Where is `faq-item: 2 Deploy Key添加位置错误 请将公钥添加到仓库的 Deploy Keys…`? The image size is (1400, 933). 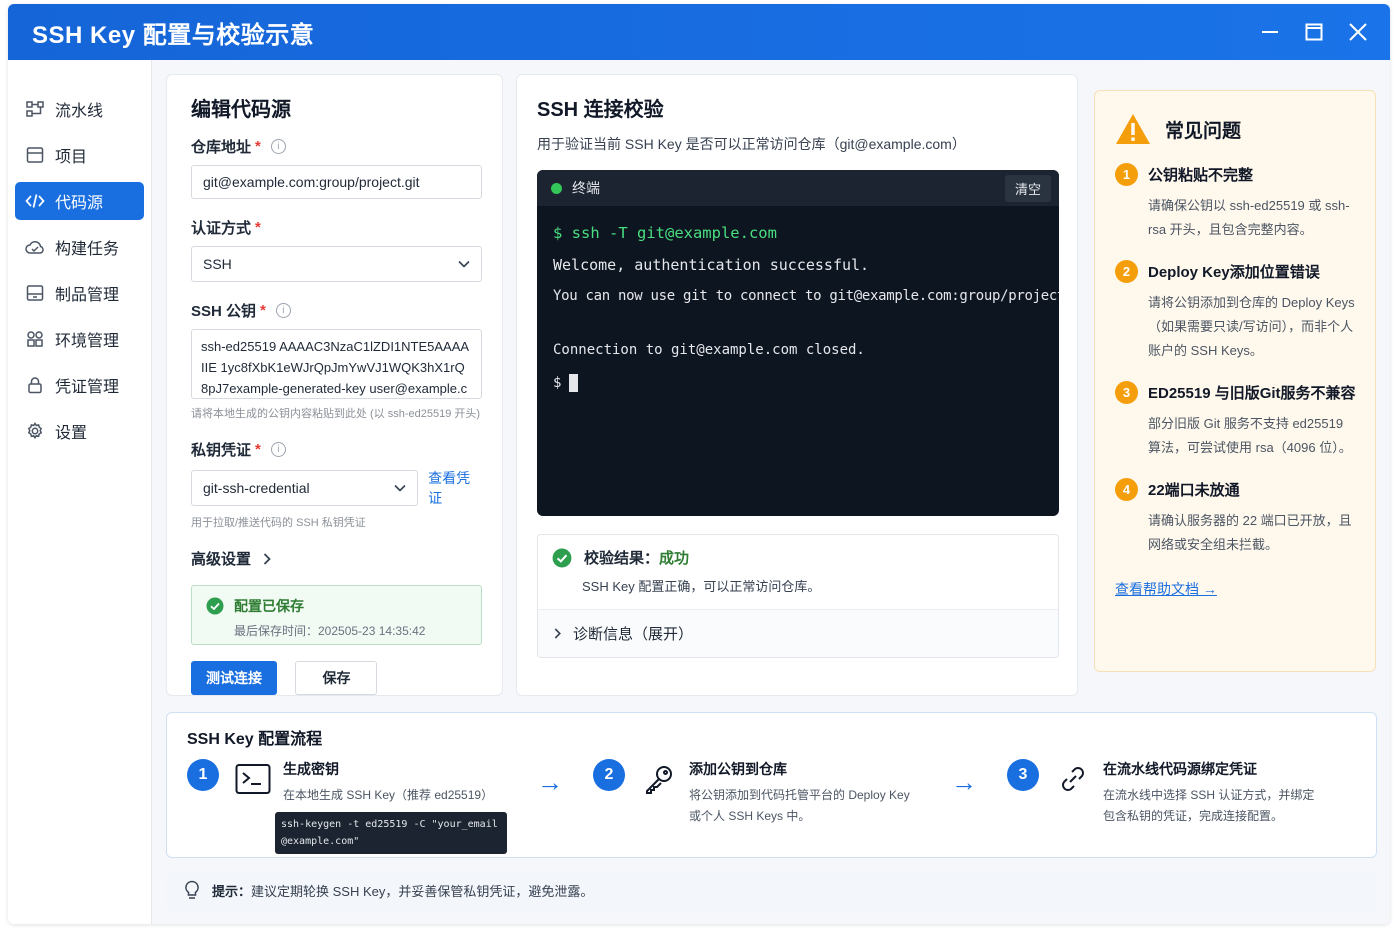 faq-item: 2 Deploy Key添加位置错误 请将公钥添加到仓库的 Deploy Keys… is located at coordinates (1236, 311).